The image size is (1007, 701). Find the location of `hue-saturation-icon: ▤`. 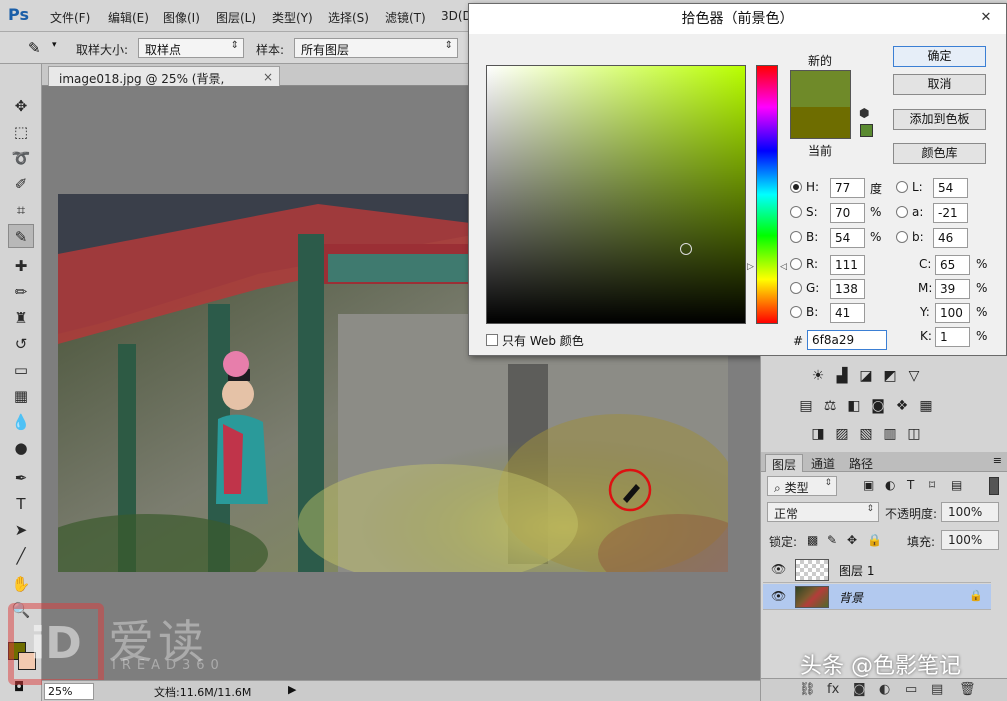

hue-saturation-icon: ▤ is located at coordinates (806, 406).